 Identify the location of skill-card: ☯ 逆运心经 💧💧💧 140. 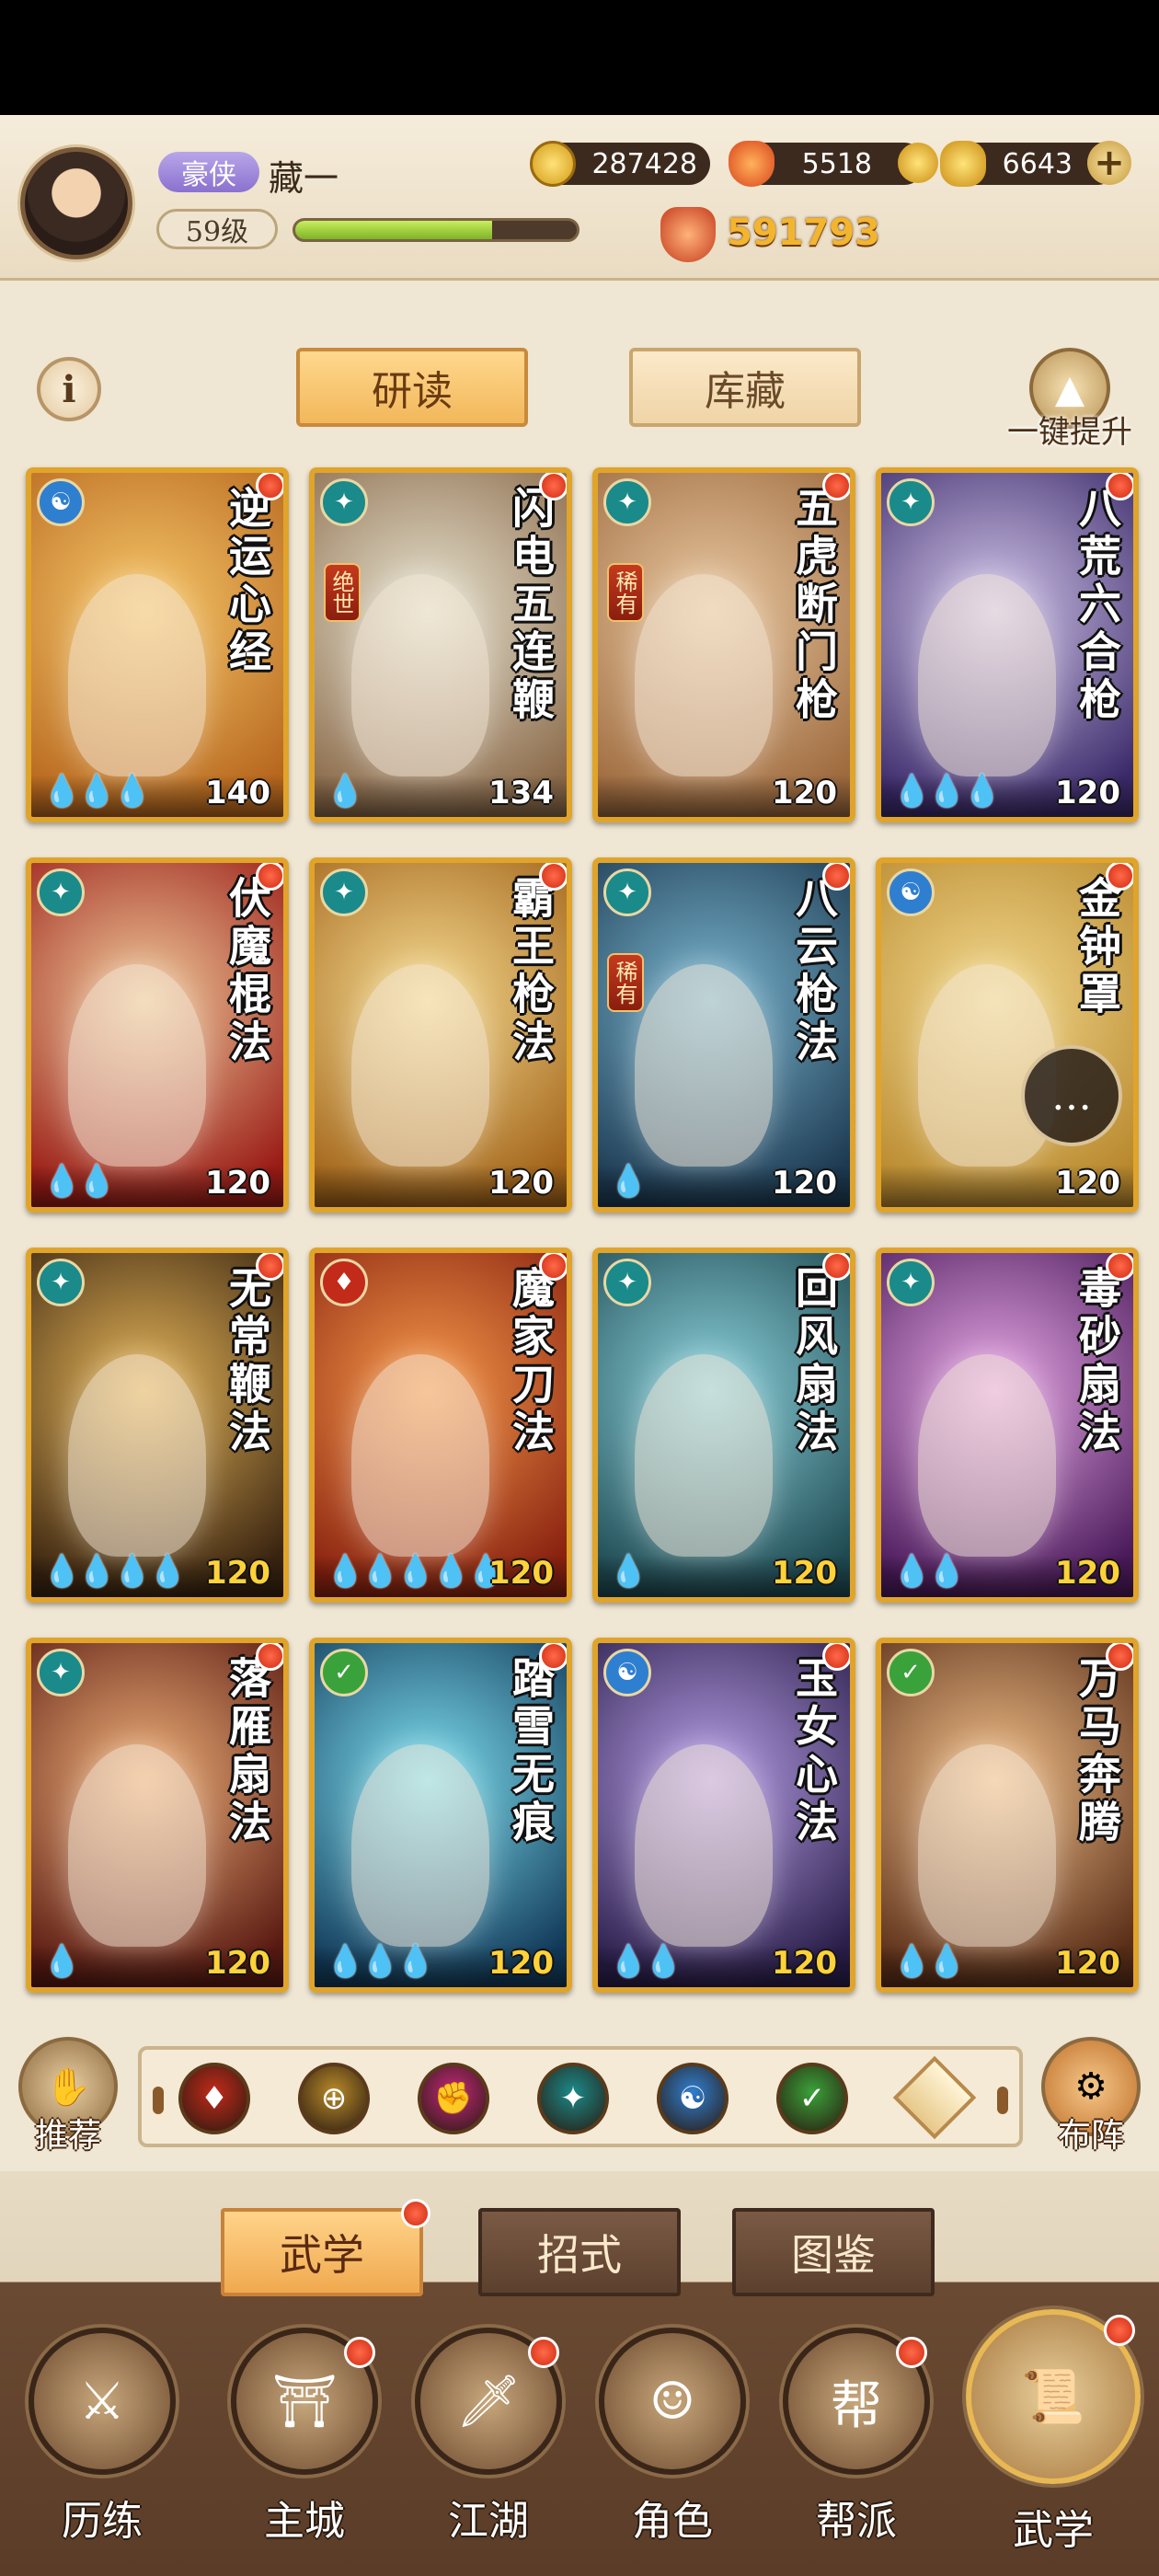
(157, 644).